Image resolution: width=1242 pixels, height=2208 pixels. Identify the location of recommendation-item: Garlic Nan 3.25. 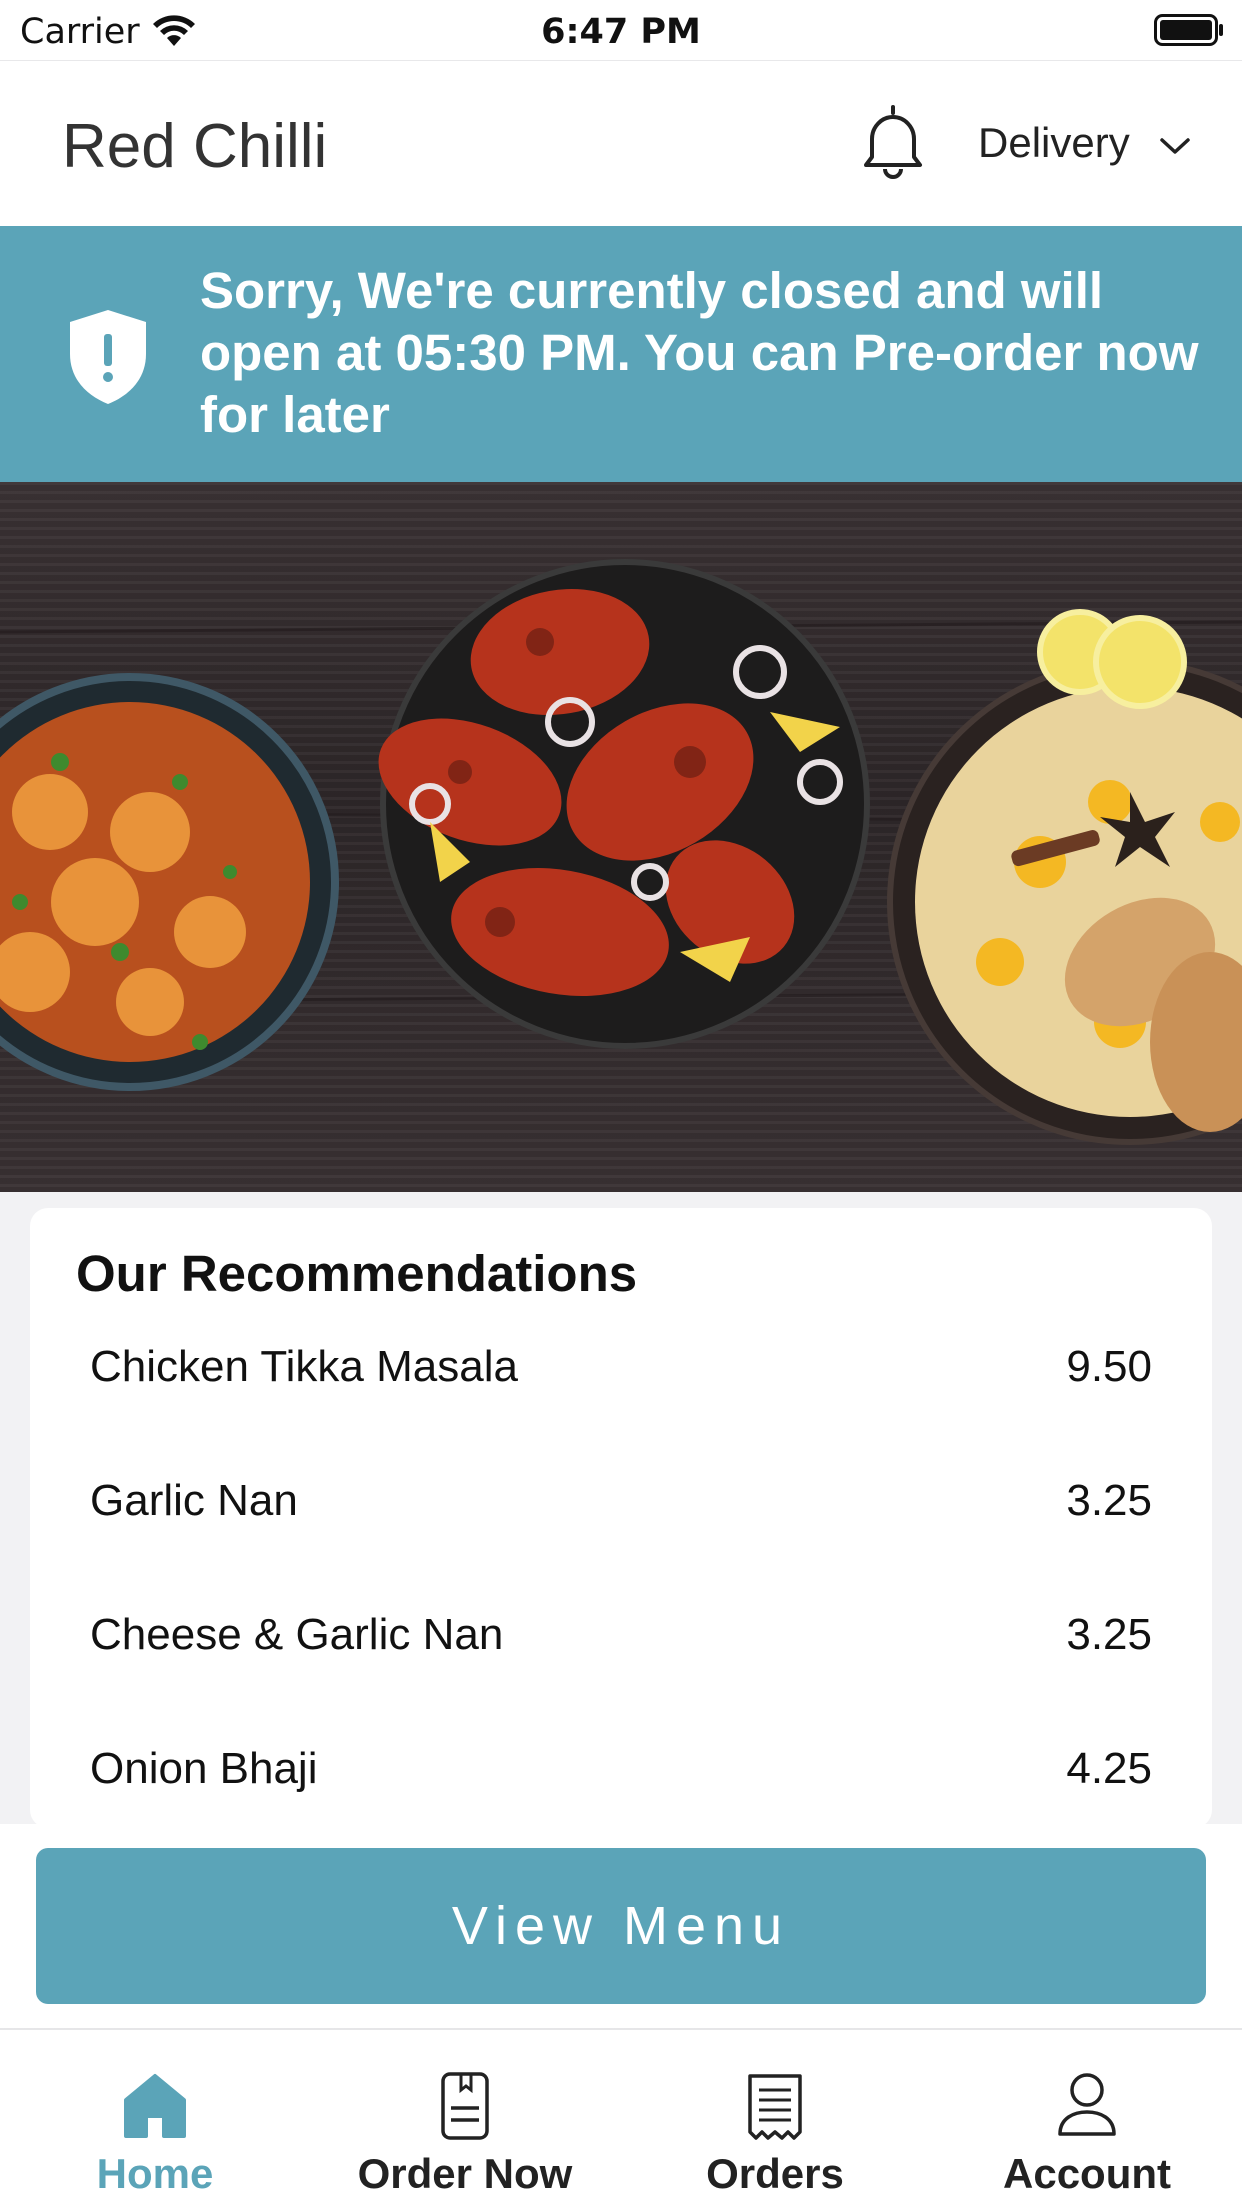
(621, 1521).